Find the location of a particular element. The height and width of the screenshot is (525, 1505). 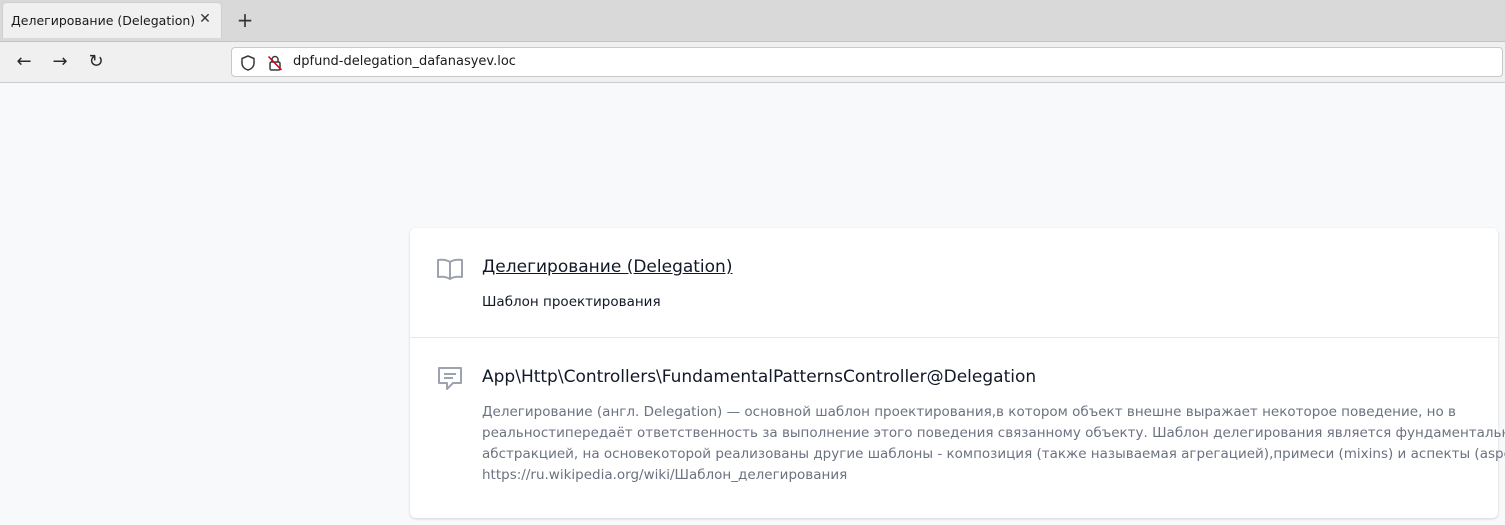

book-icon is located at coordinates (450, 269).